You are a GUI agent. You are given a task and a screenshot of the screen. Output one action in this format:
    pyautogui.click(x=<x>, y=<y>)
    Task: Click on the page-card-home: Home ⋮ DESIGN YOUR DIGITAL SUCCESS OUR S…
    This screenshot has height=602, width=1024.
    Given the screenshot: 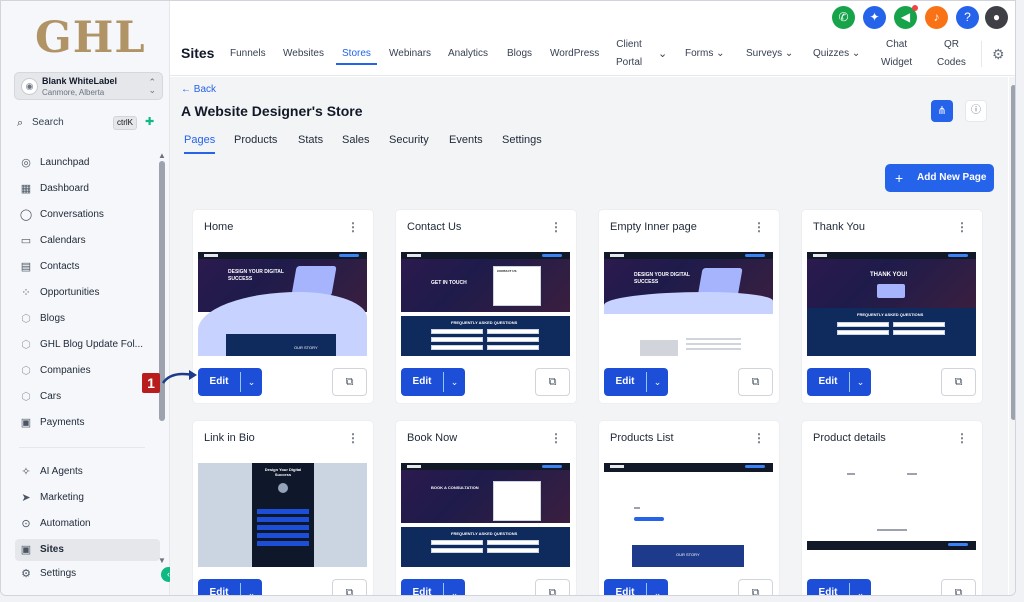 What is the action you would take?
    pyautogui.click(x=283, y=306)
    